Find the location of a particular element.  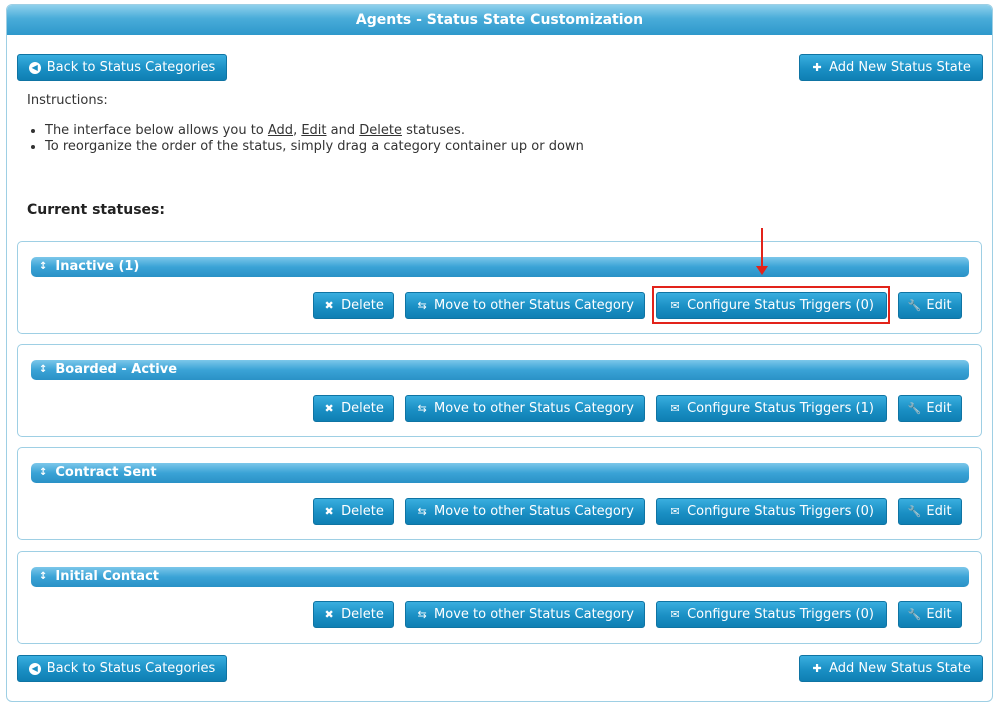

configure-triggers-button: ✉ Configure Status Triggers (1) is located at coordinates (771, 408).